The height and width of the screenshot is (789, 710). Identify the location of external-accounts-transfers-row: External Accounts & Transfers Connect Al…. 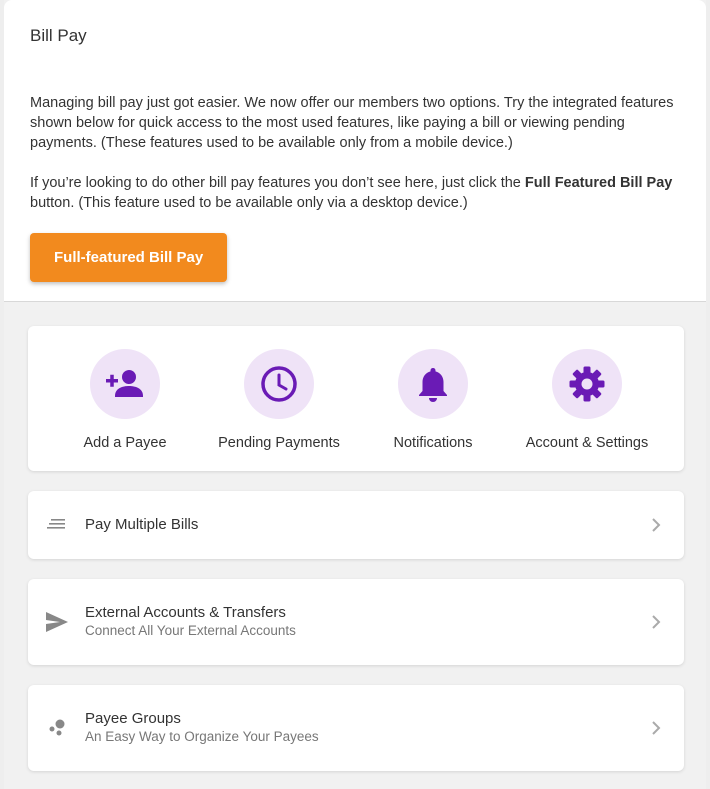
(356, 622).